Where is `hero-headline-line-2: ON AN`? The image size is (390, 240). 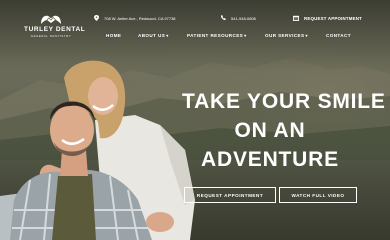 hero-headline-line-2: ON AN is located at coordinates (270, 130).